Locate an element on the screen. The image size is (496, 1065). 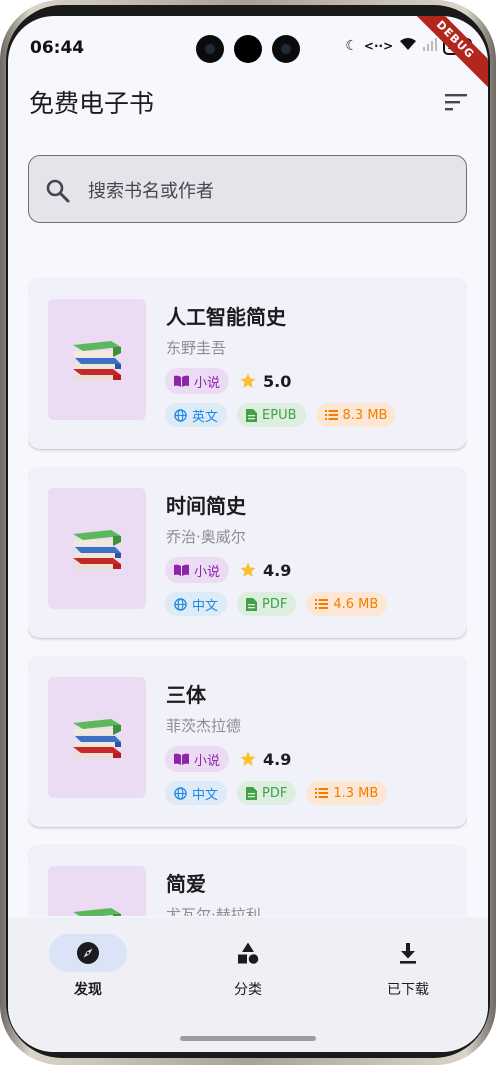
nav-label: 发现 is located at coordinates (88, 990).